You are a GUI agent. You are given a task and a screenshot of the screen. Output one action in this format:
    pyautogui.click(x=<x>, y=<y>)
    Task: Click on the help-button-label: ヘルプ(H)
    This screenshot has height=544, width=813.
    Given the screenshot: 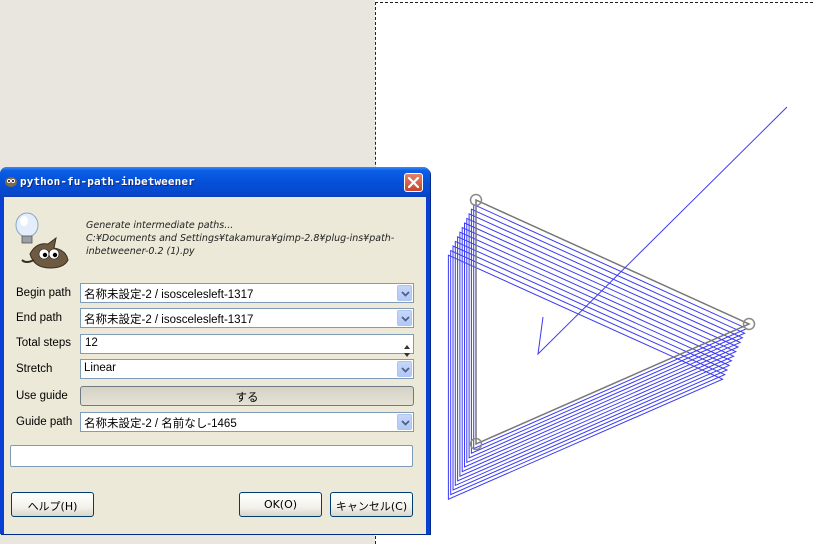 What is the action you would take?
    pyautogui.click(x=52, y=506)
    